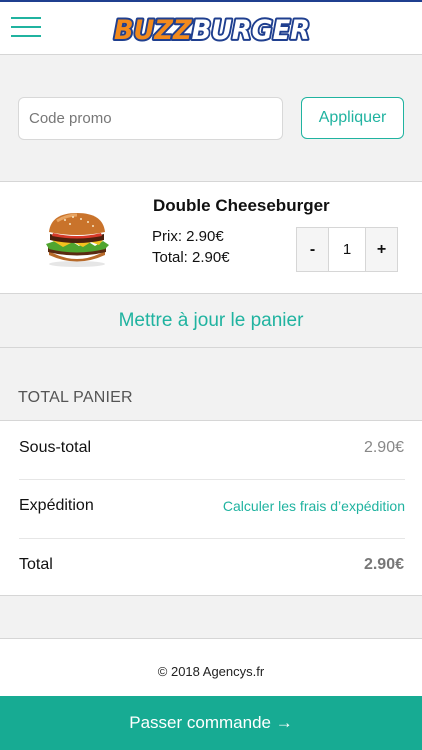  I want to click on increase-quantity-button: +, so click(381, 249).